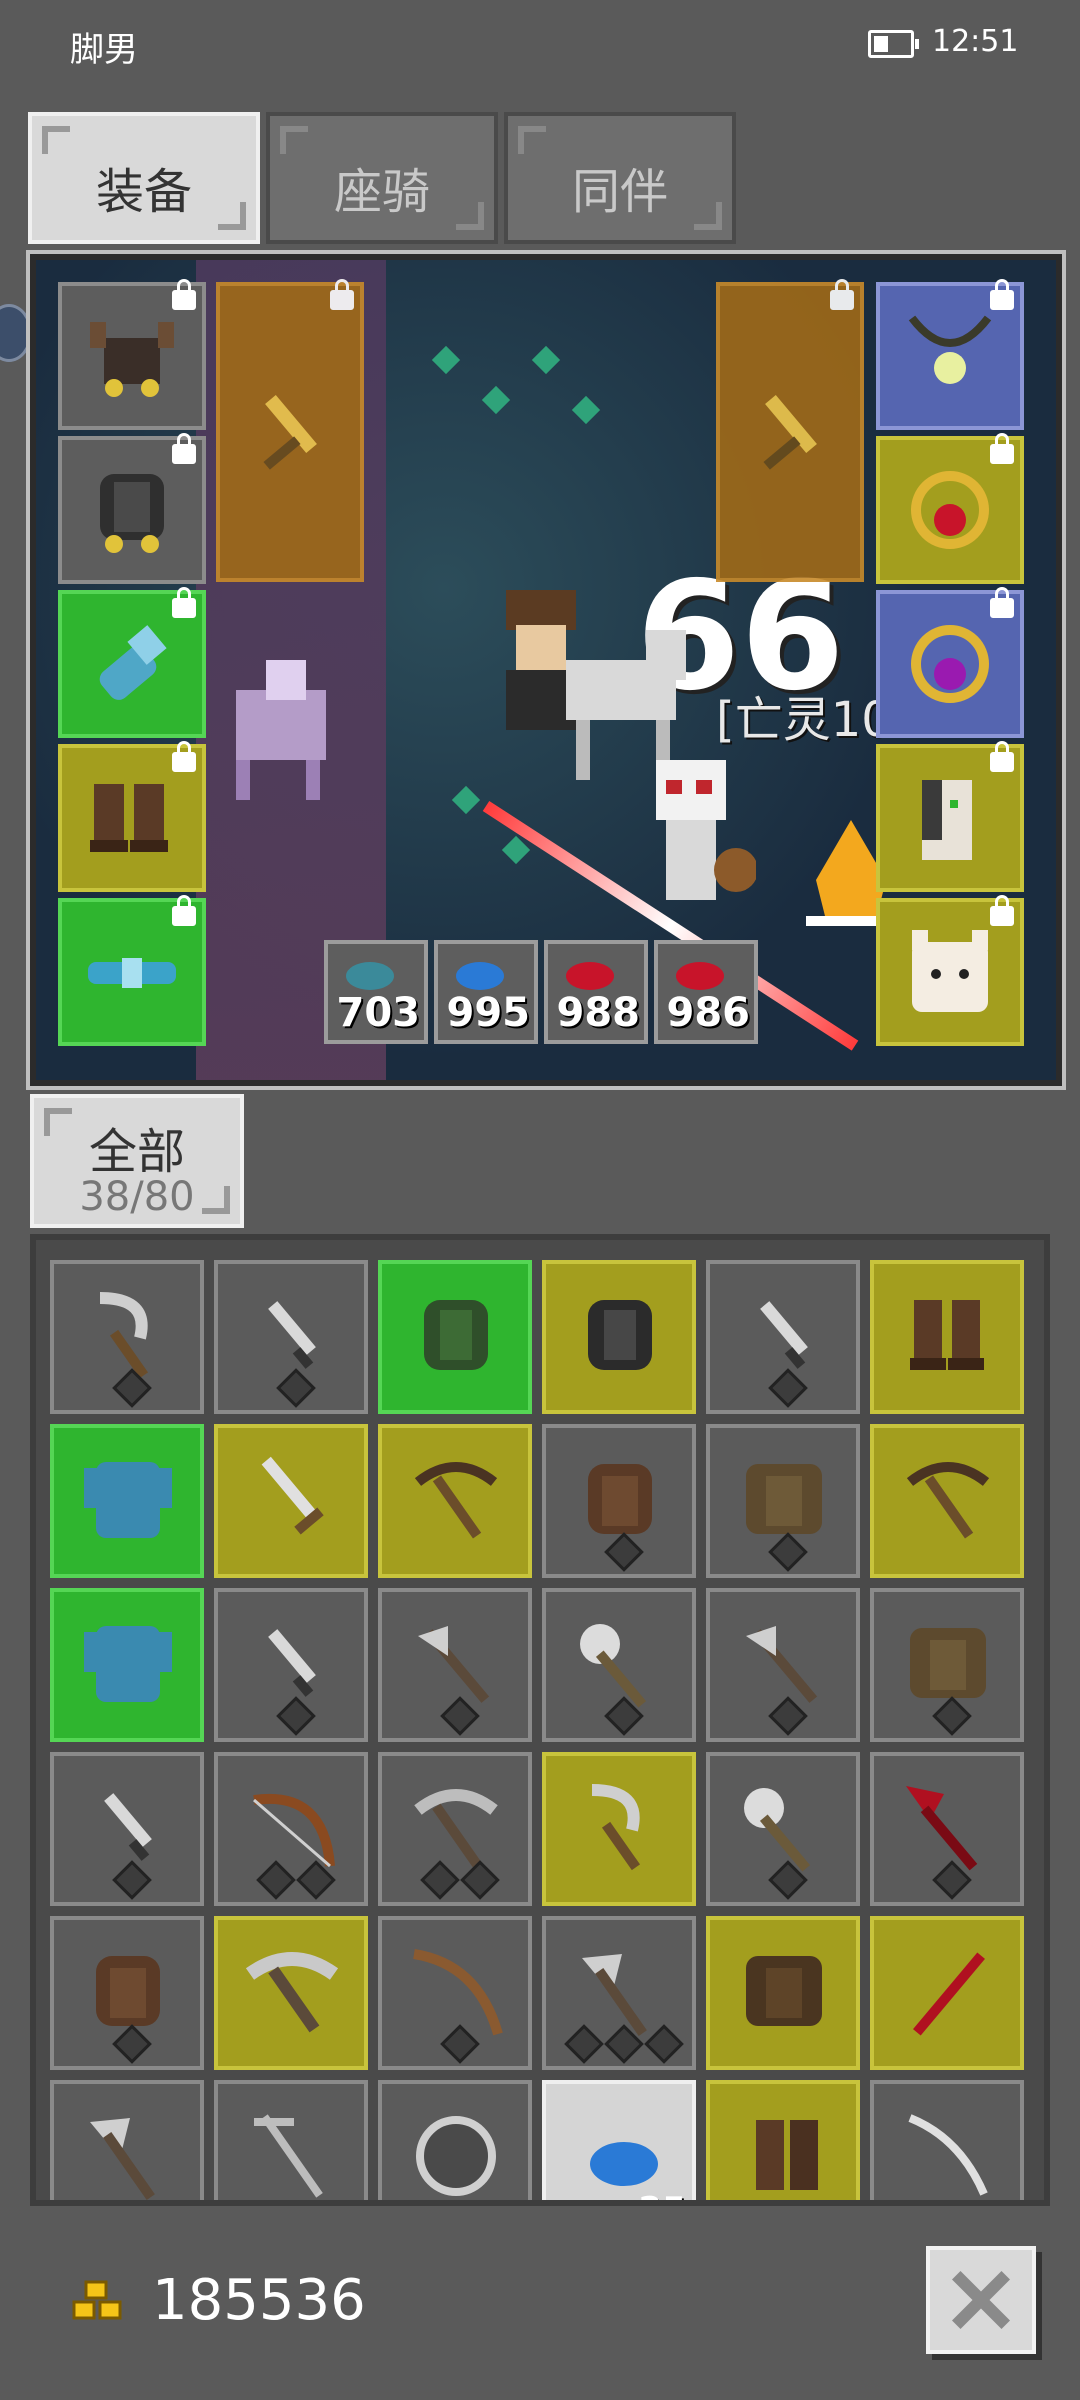  Describe the element at coordinates (132, 662) in the screenshot. I see `equip-slot-gloves` at that location.